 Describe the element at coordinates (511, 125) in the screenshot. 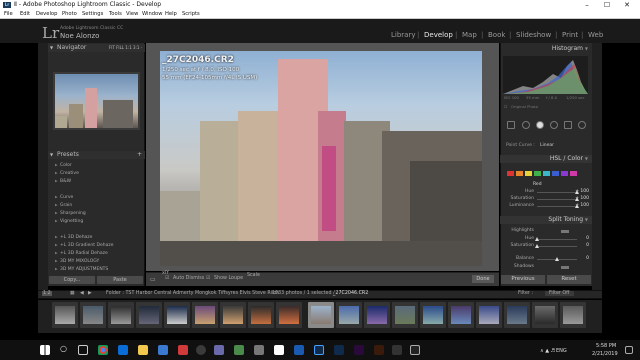

I see `grid-overlay-icon` at that location.